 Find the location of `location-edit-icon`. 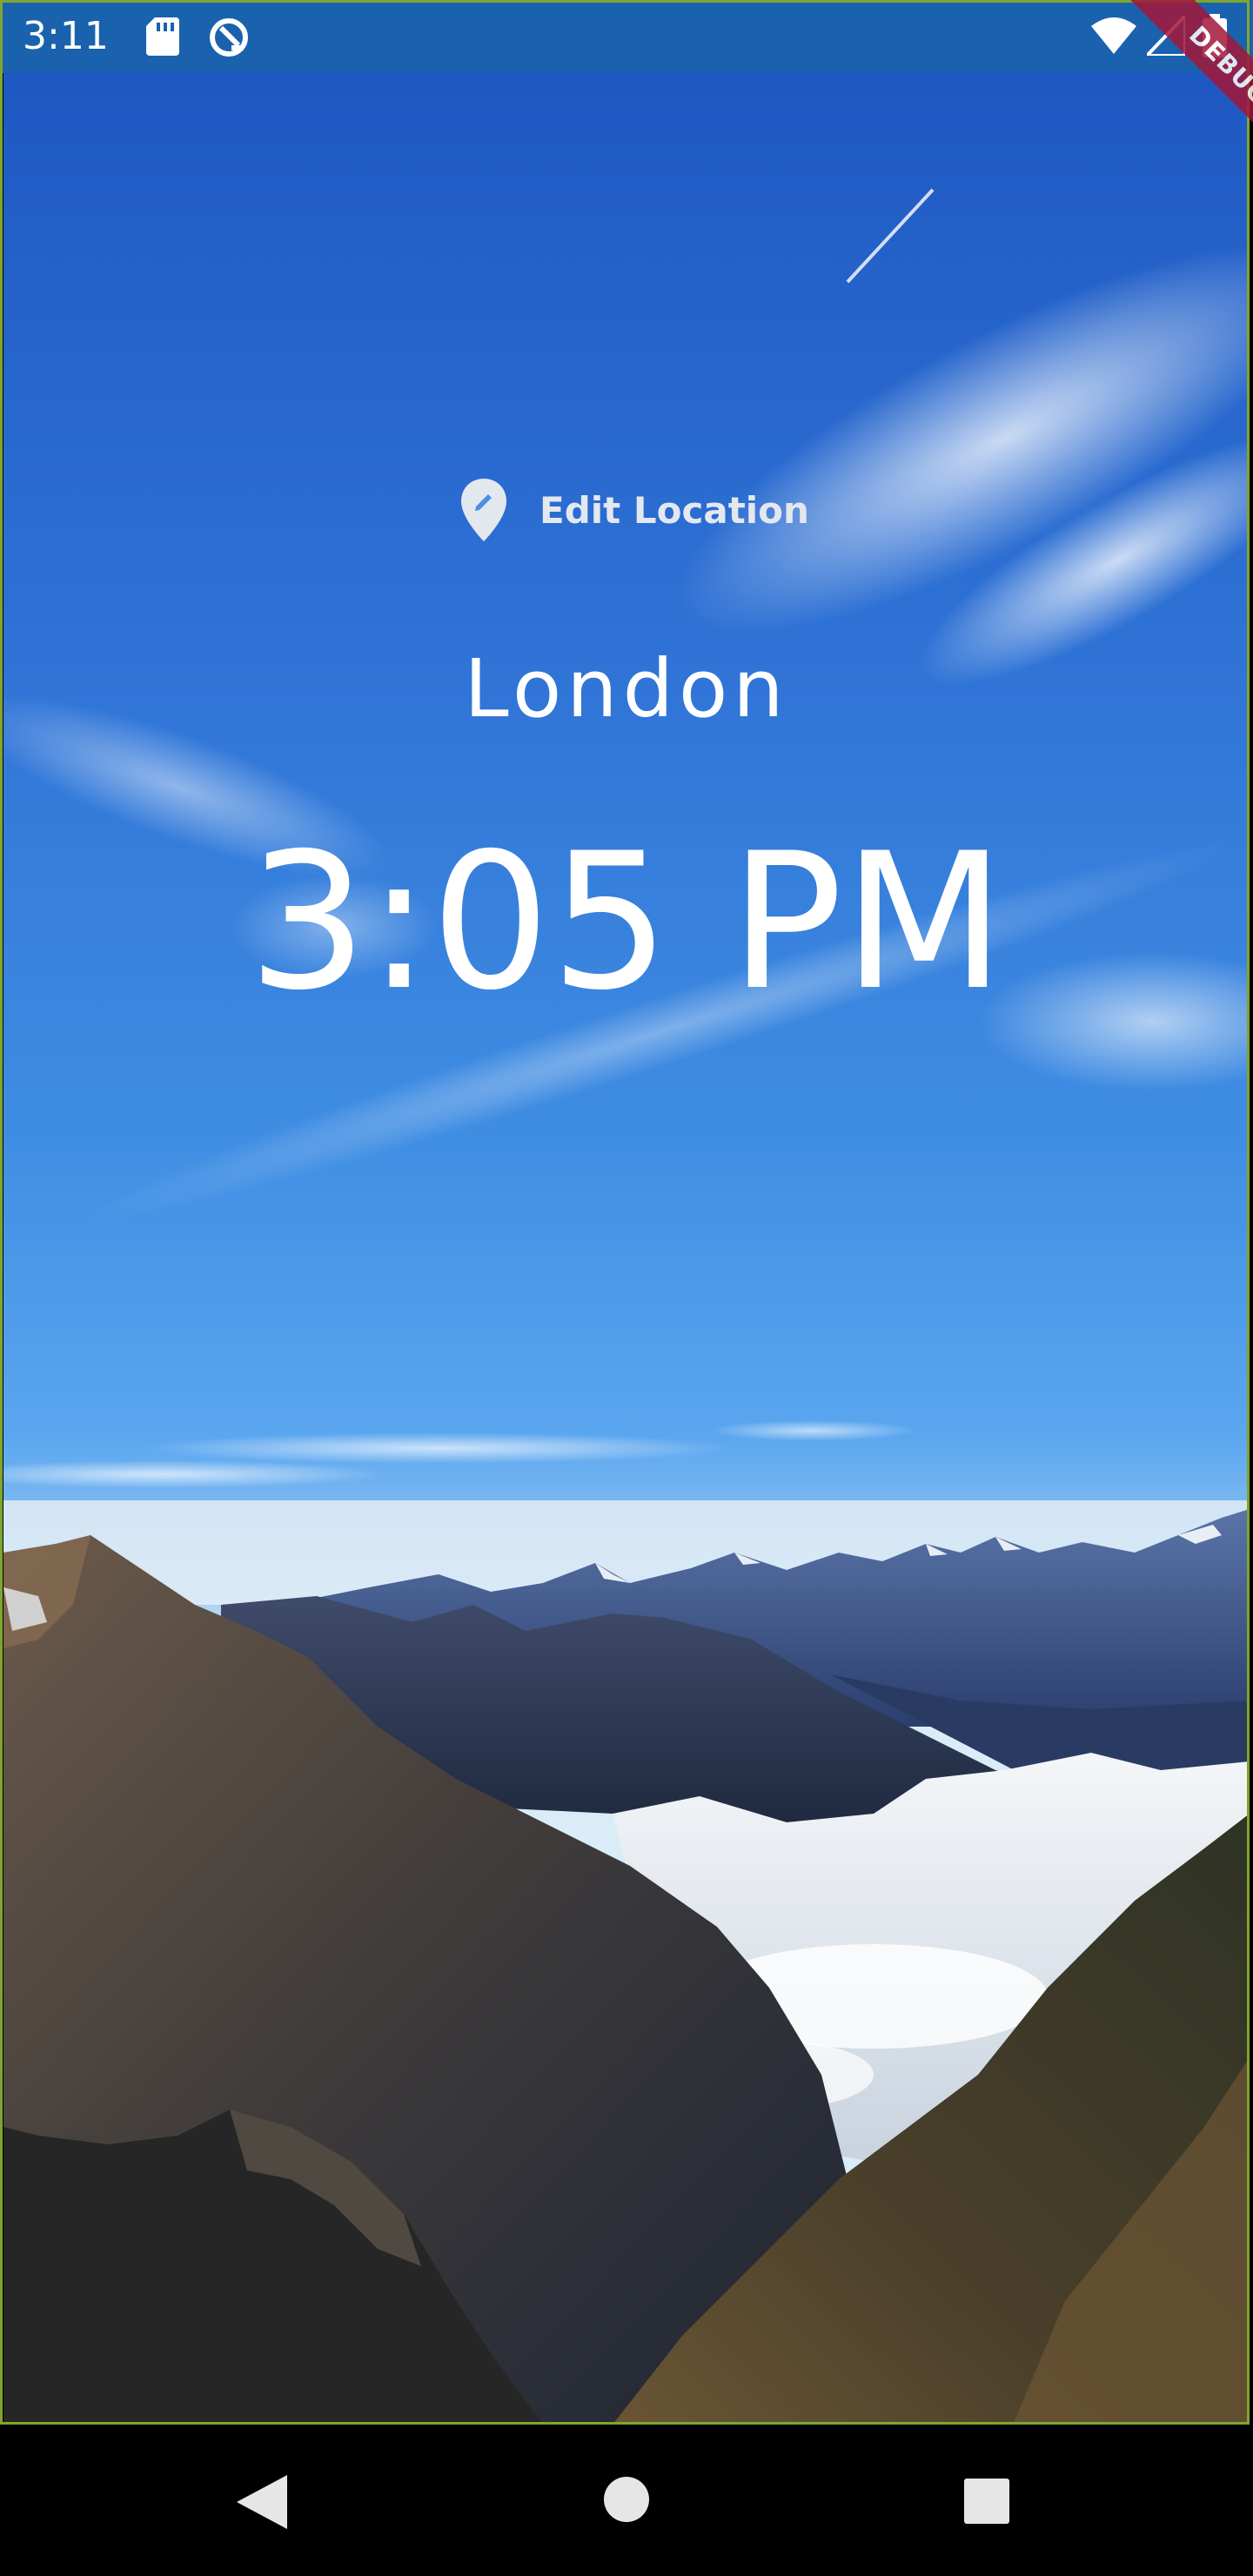

location-edit-icon is located at coordinates (483, 510).